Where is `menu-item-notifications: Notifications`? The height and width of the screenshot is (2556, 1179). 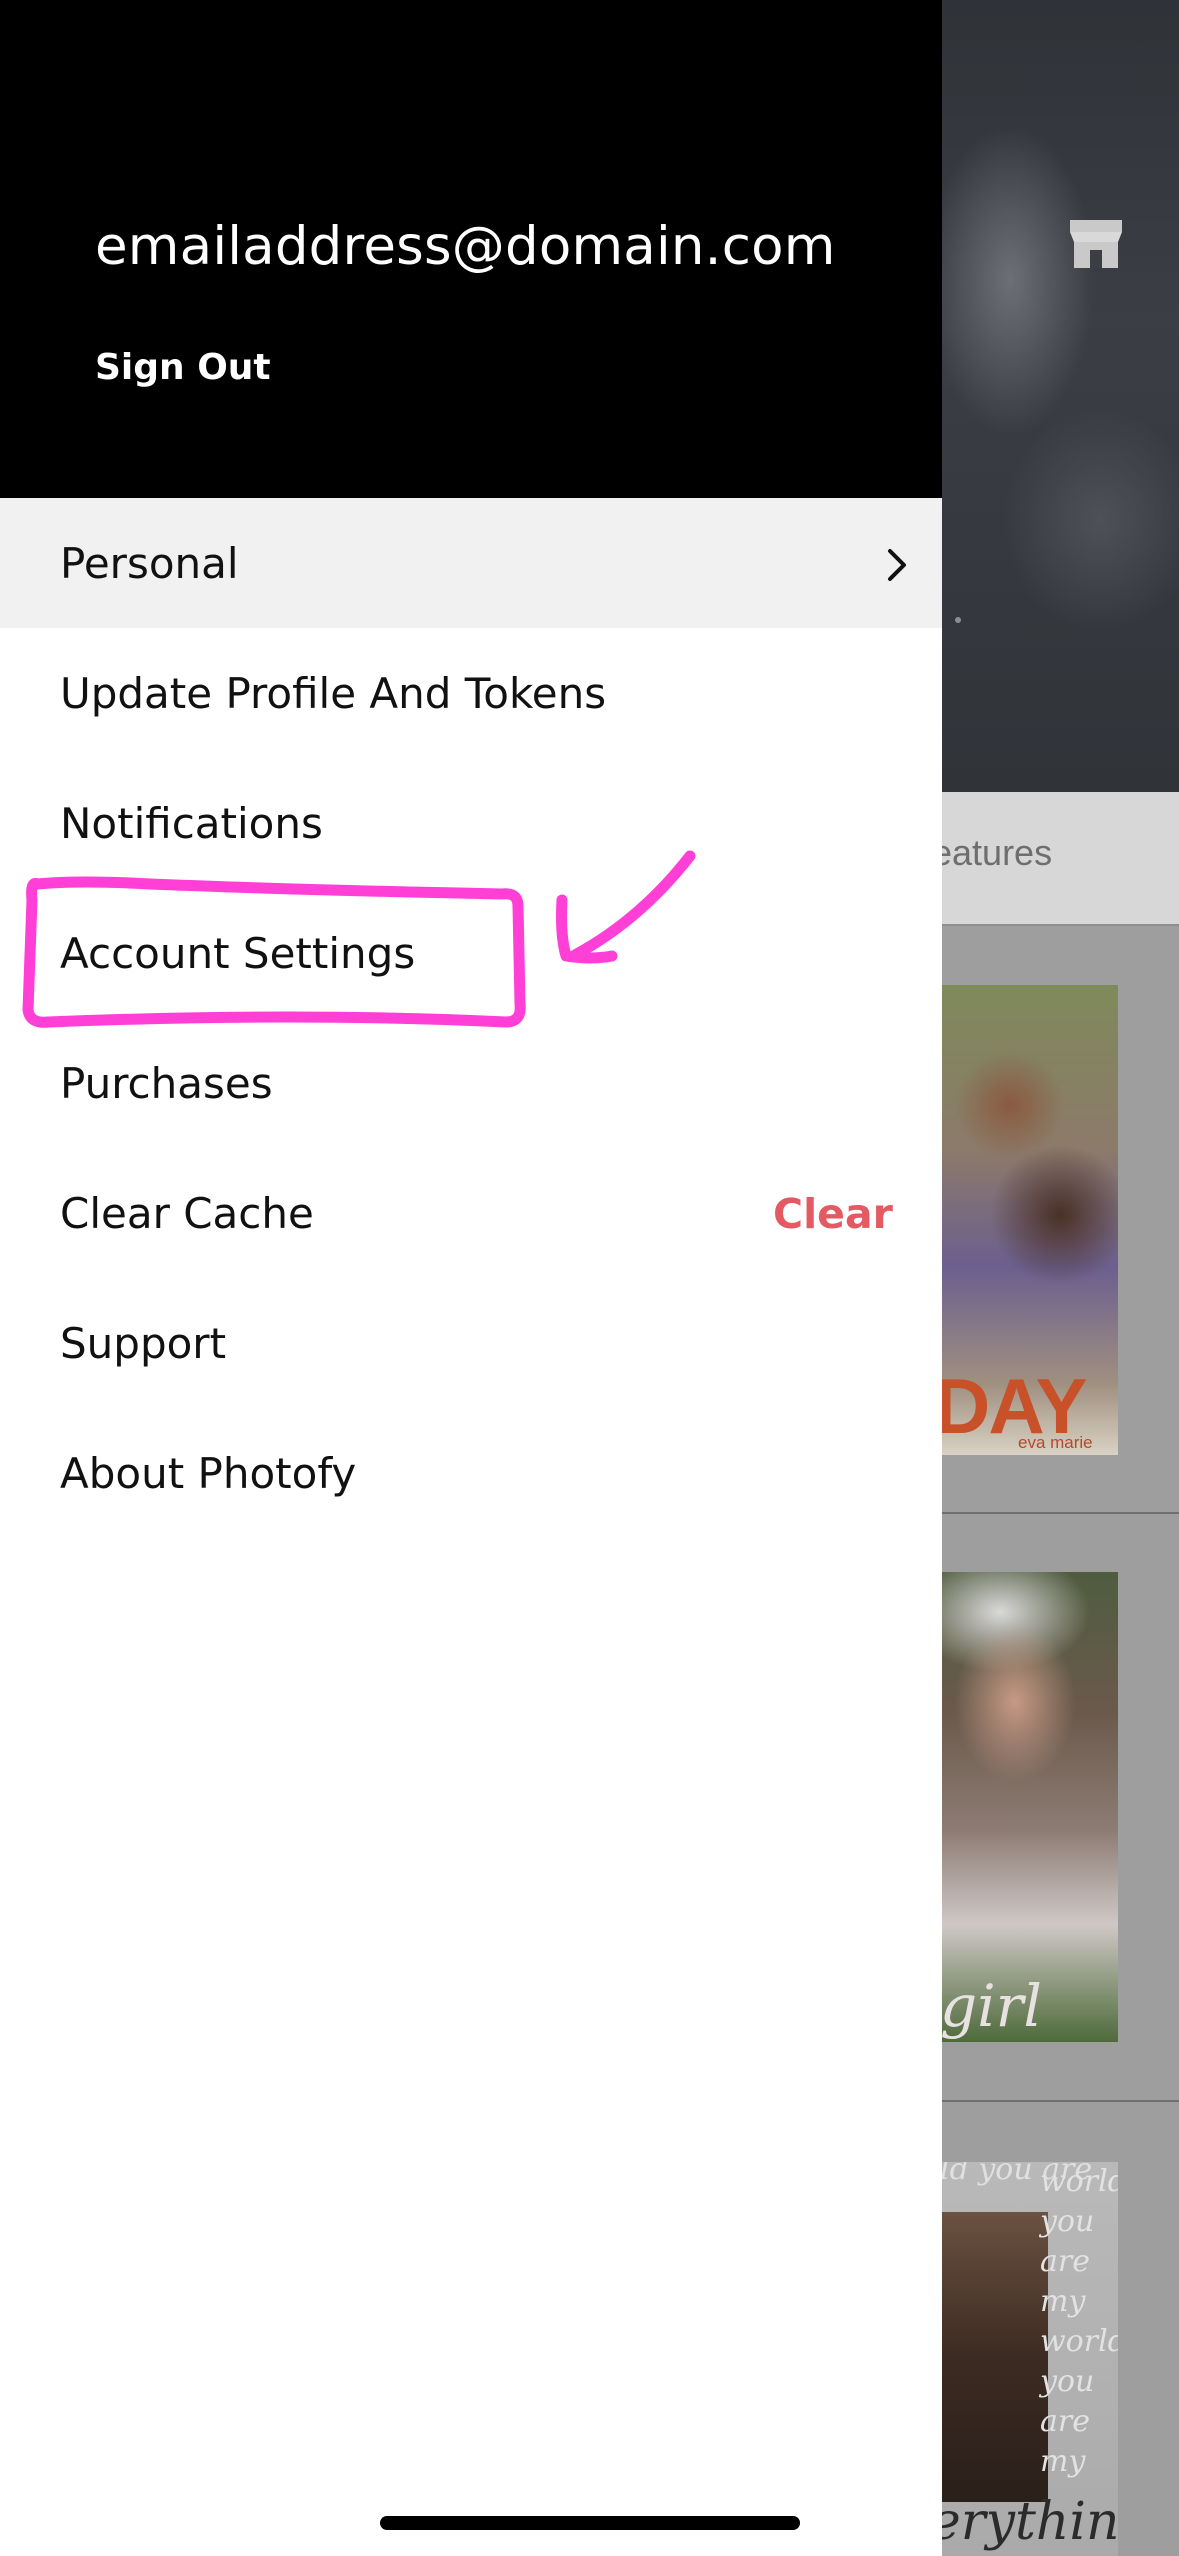
menu-item-notifications: Notifications is located at coordinates (471, 823).